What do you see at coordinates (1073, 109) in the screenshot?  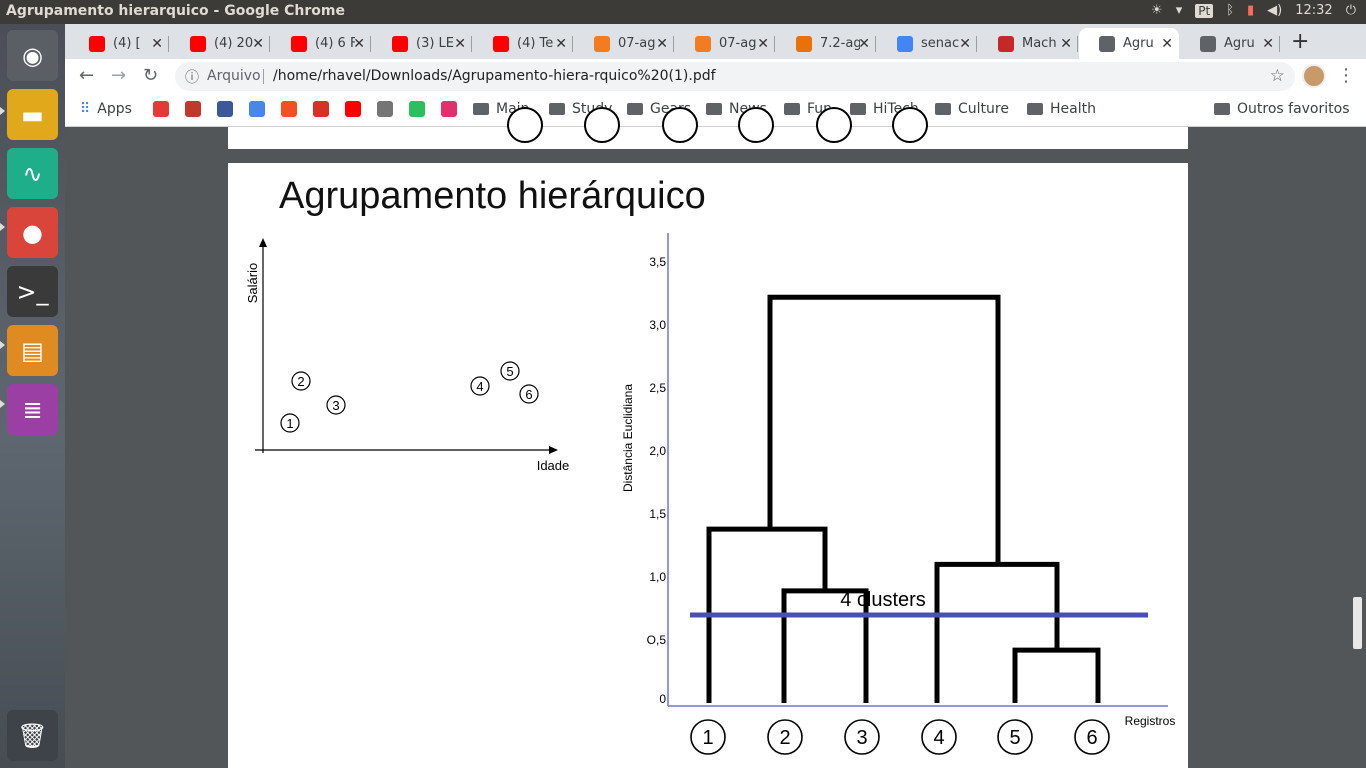 I see `bookmark-label: Health` at bounding box center [1073, 109].